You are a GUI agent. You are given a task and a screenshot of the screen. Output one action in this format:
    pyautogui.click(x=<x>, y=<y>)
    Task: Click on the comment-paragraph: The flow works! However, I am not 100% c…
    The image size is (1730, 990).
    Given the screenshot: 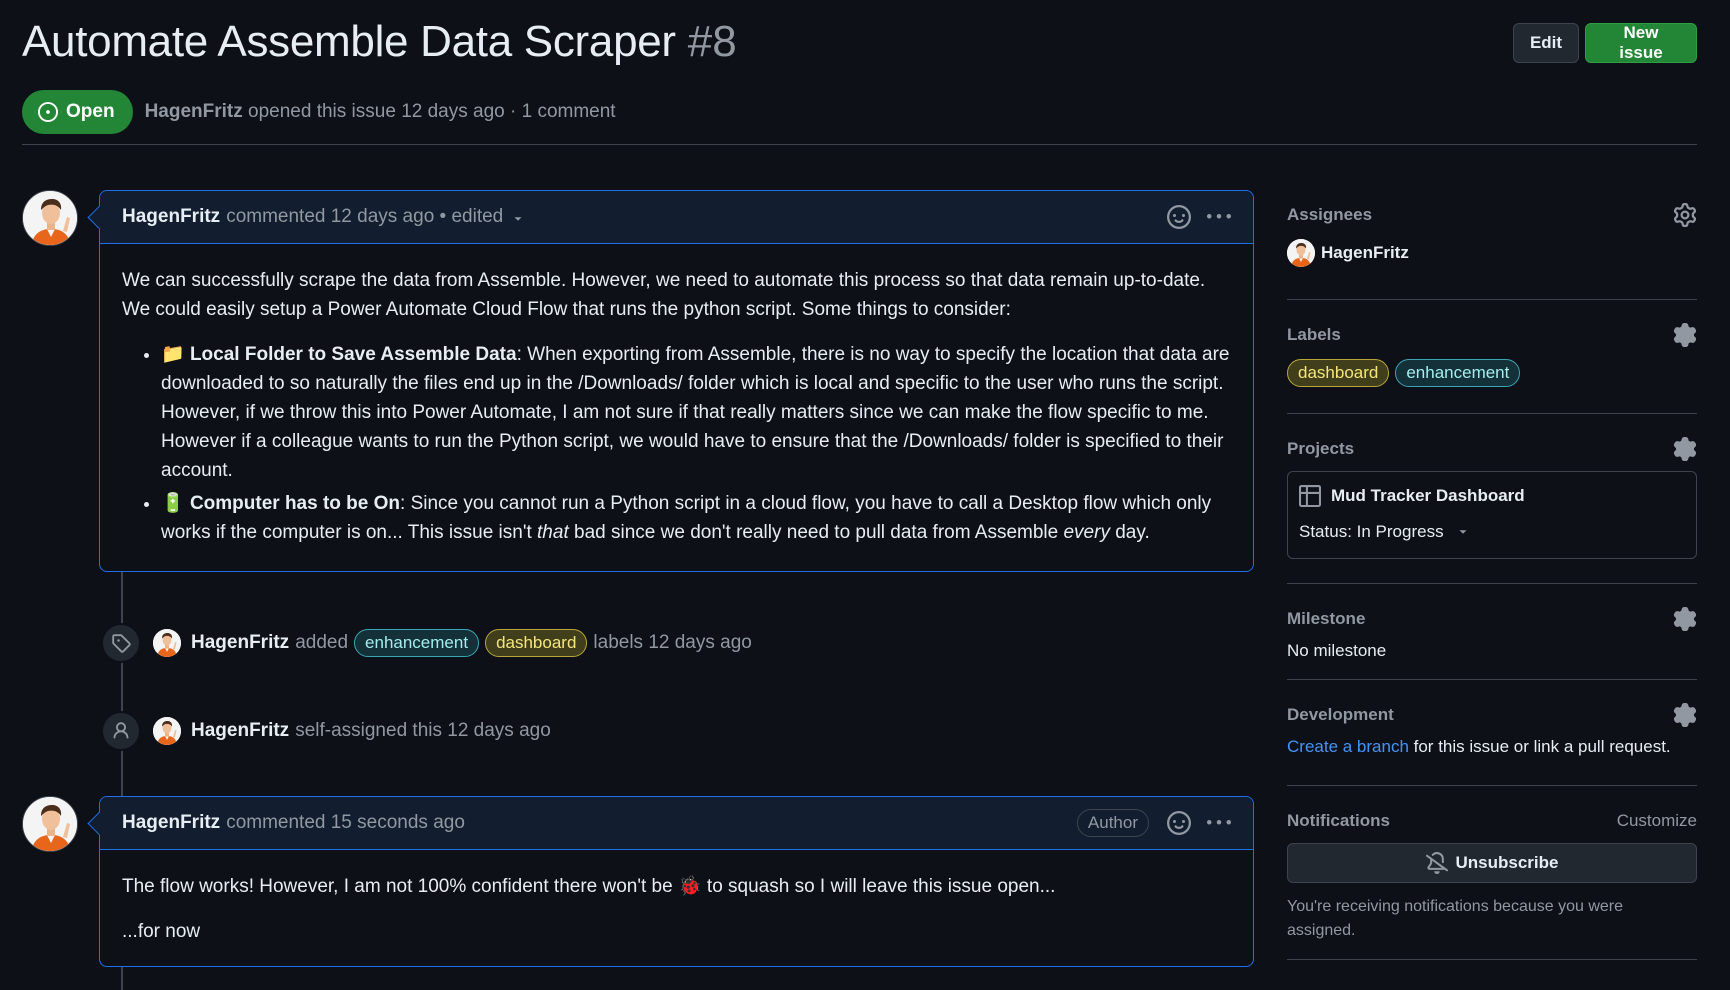 What is the action you would take?
    pyautogui.click(x=676, y=886)
    